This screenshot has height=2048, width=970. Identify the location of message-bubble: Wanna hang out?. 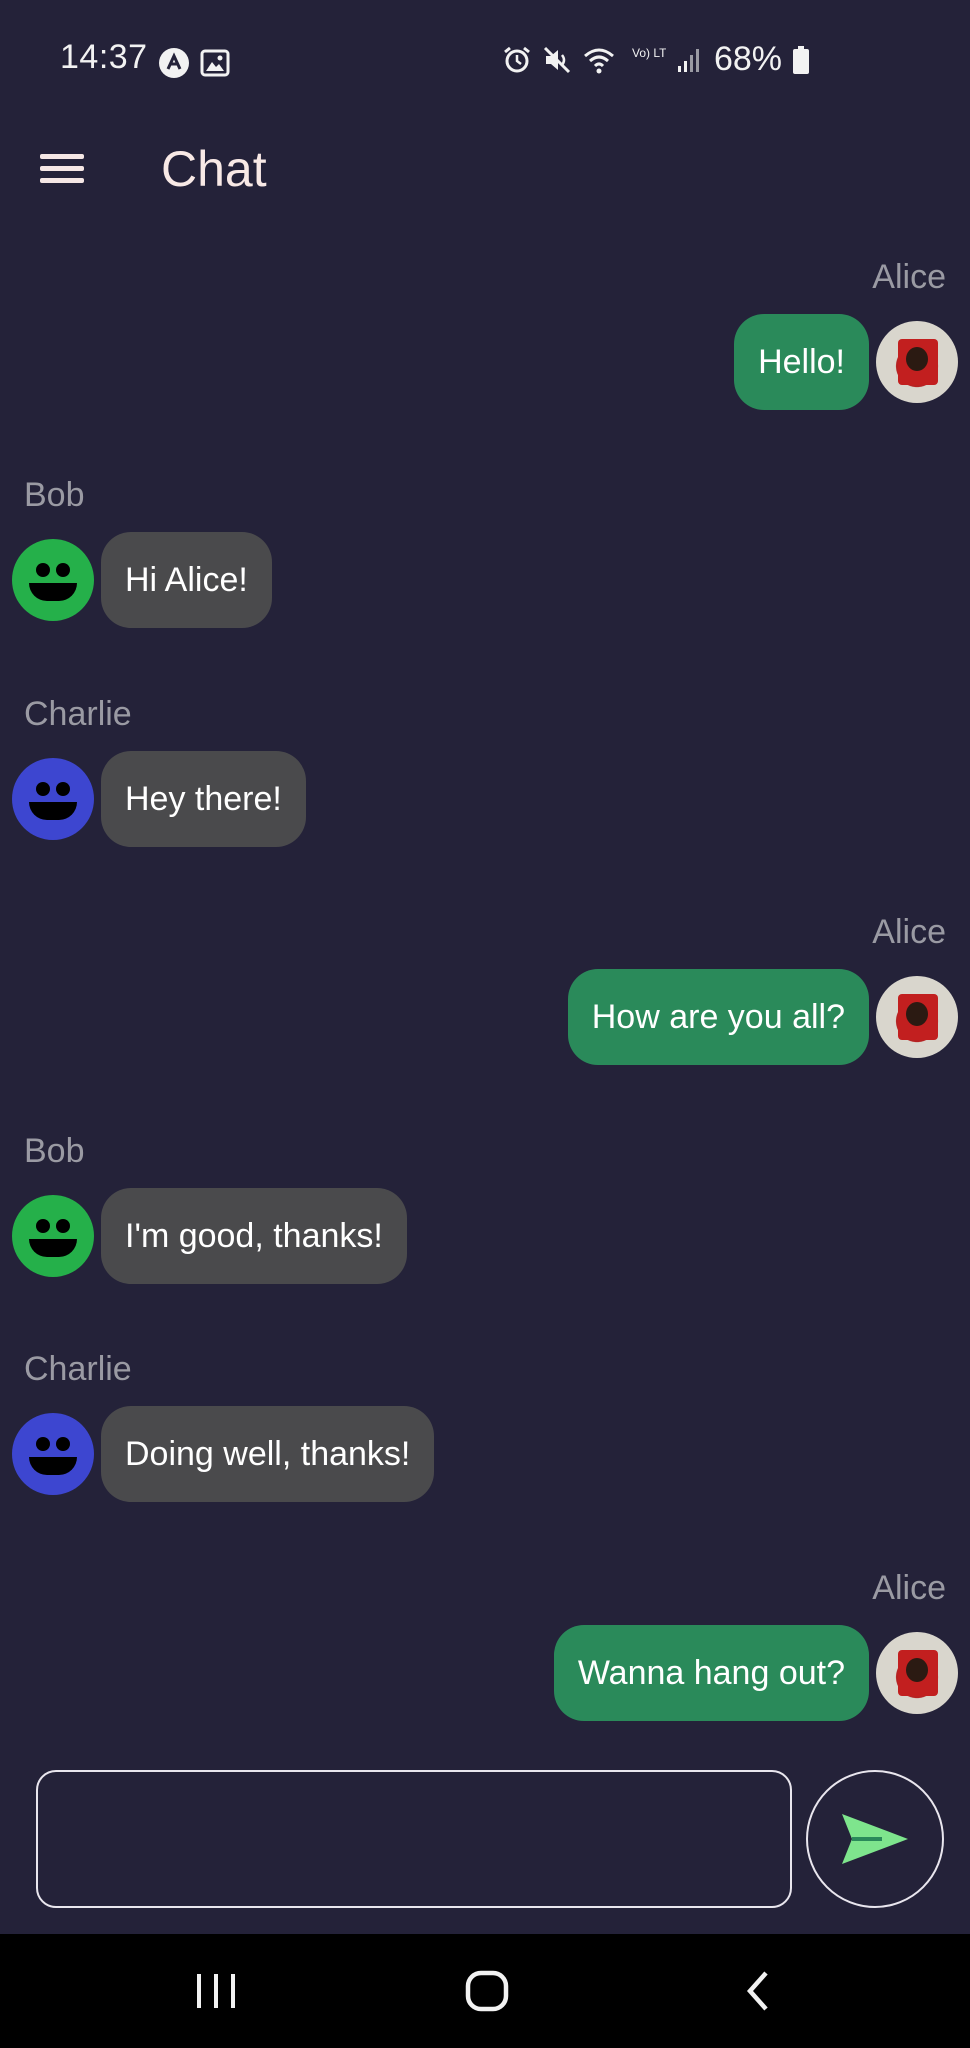
(711, 1673).